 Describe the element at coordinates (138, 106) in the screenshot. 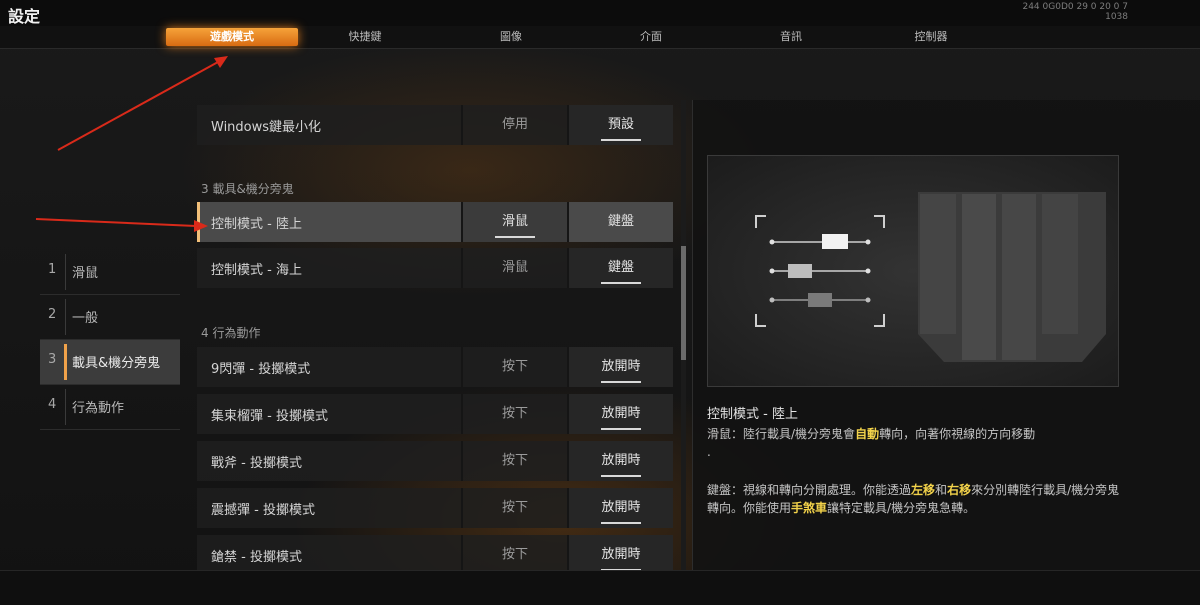

I see `arrow-to-gameplay-tab` at that location.